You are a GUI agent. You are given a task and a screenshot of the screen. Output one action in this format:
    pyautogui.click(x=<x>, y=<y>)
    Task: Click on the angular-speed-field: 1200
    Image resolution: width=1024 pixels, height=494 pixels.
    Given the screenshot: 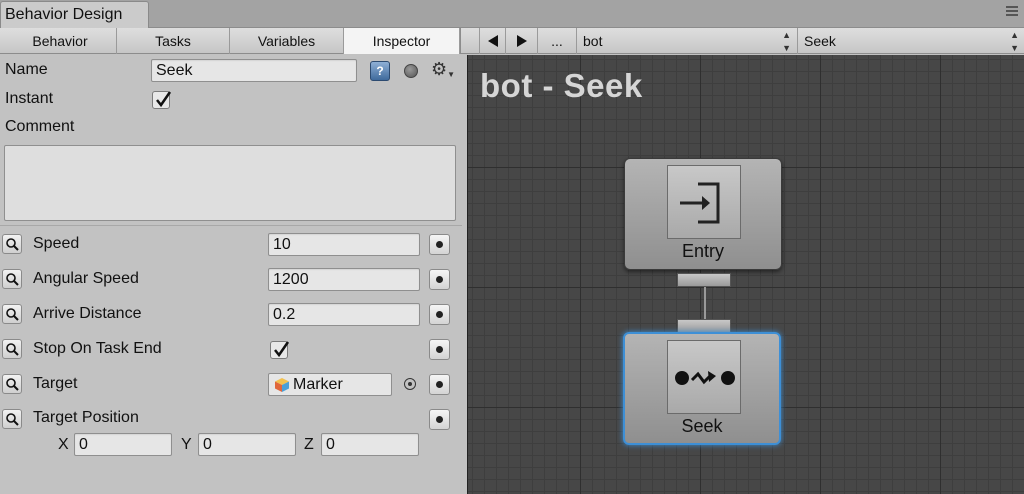 What is the action you would take?
    pyautogui.click(x=344, y=279)
    